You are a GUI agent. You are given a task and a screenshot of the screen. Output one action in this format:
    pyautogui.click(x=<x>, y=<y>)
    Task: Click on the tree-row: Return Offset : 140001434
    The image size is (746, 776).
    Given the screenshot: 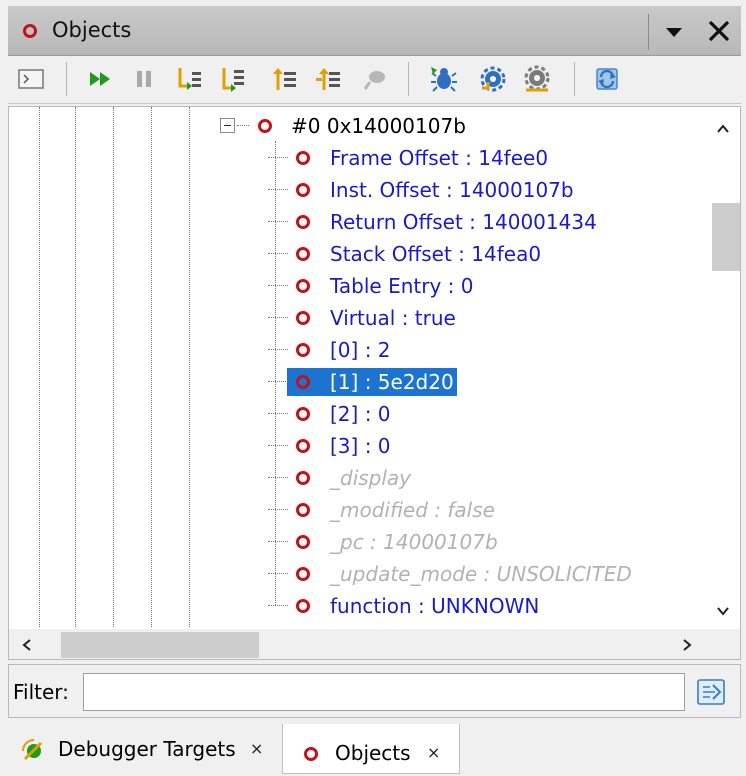 What is the action you would take?
    pyautogui.click(x=354, y=222)
    